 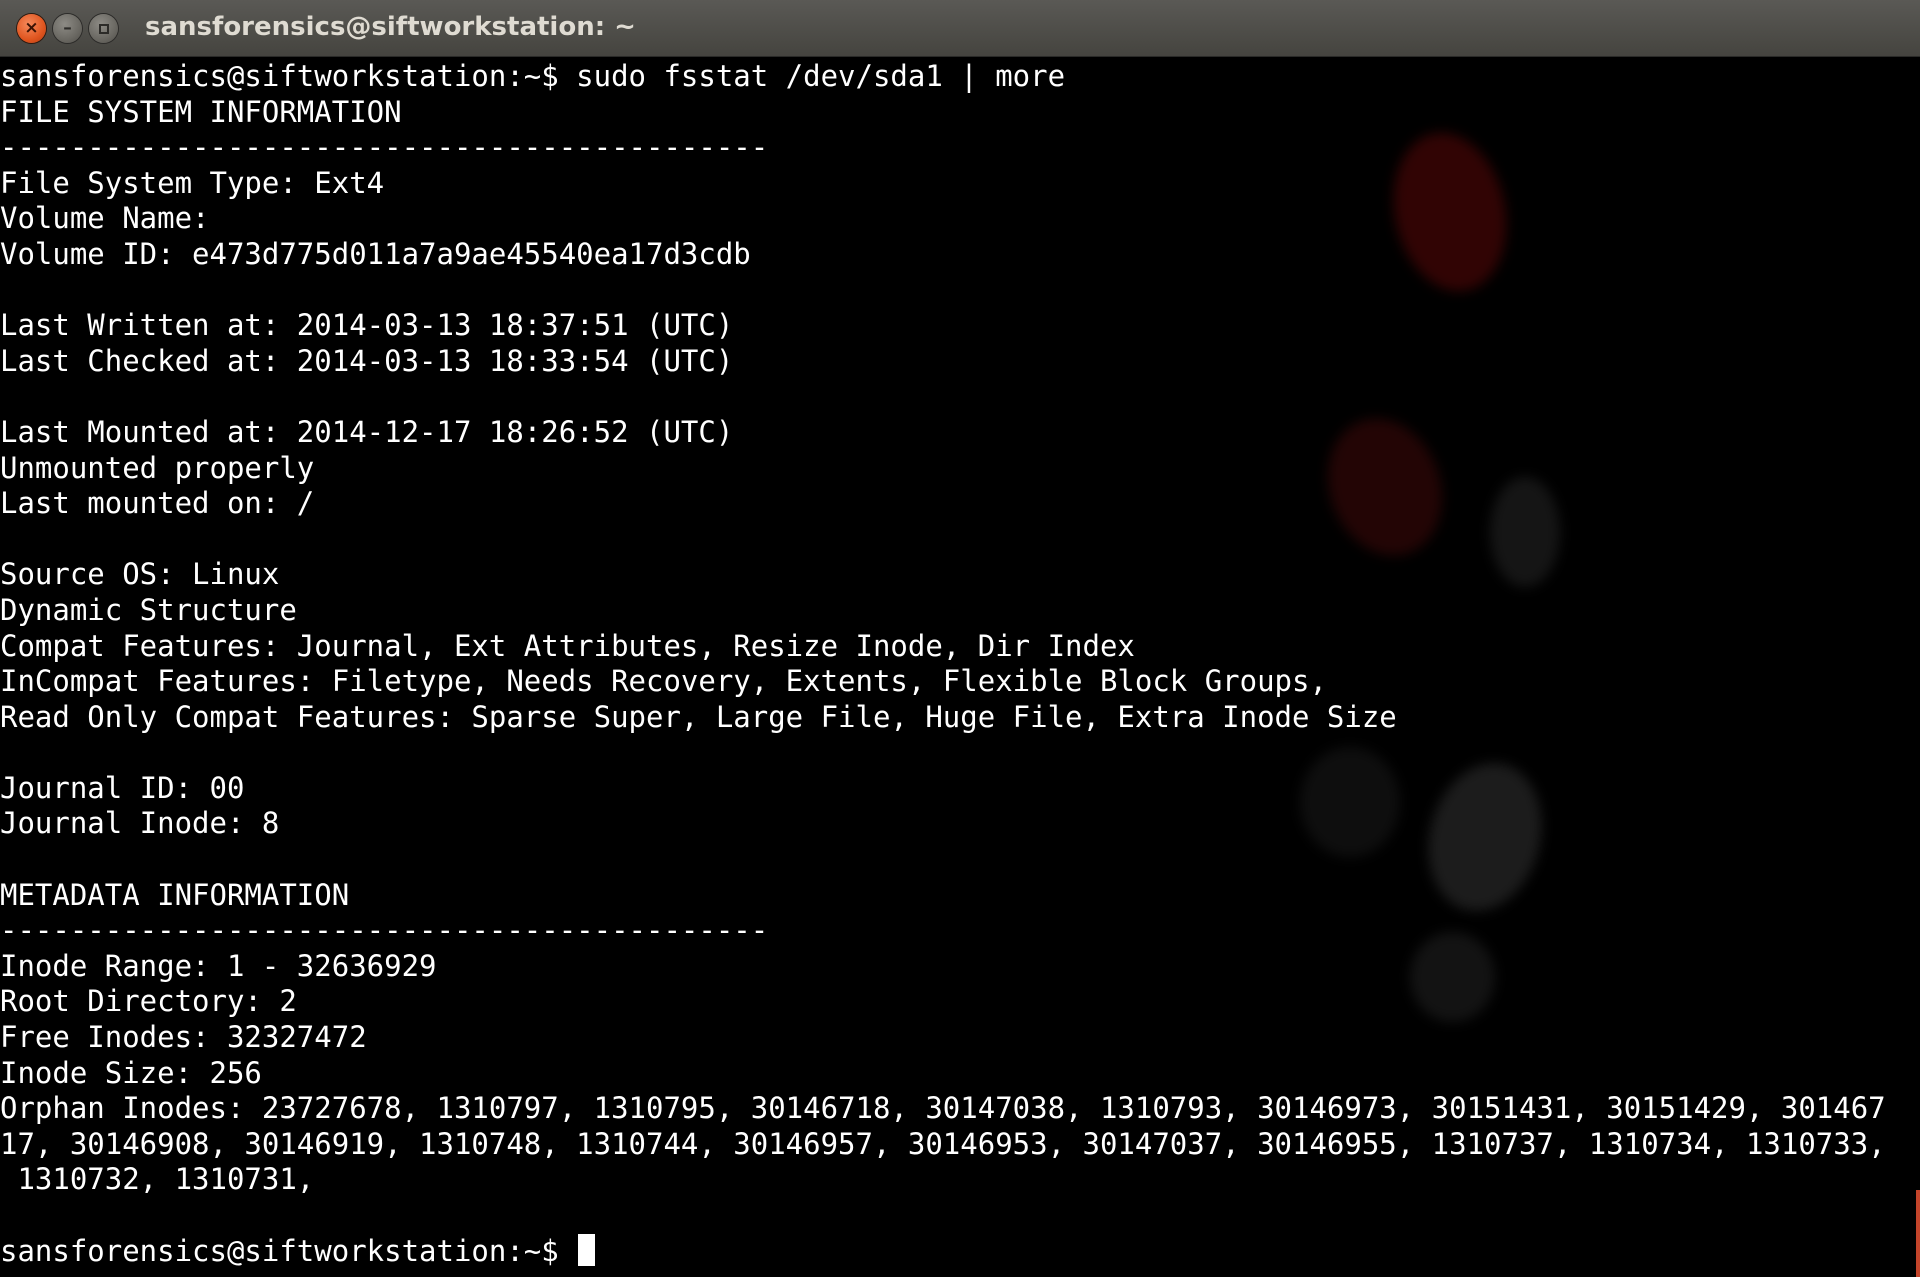 I want to click on terminal-line: Unmounted properly, so click(x=157, y=467).